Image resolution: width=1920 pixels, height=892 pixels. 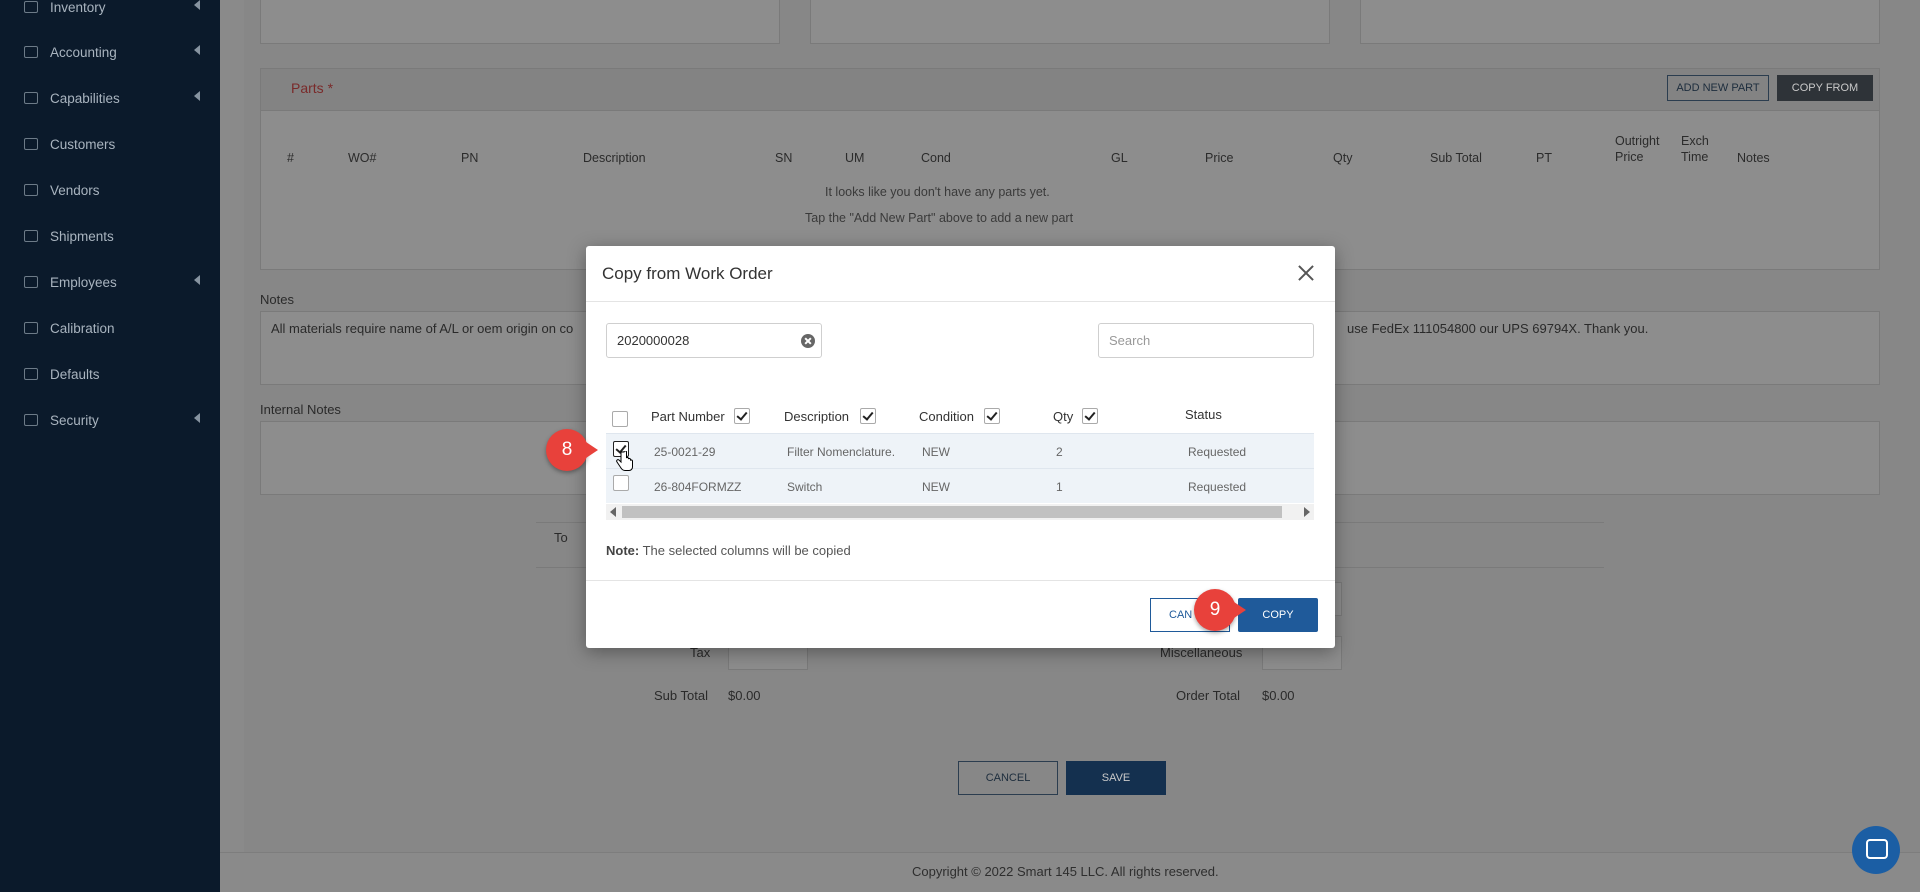 I want to click on condition-column-checkbox, so click(x=992, y=416).